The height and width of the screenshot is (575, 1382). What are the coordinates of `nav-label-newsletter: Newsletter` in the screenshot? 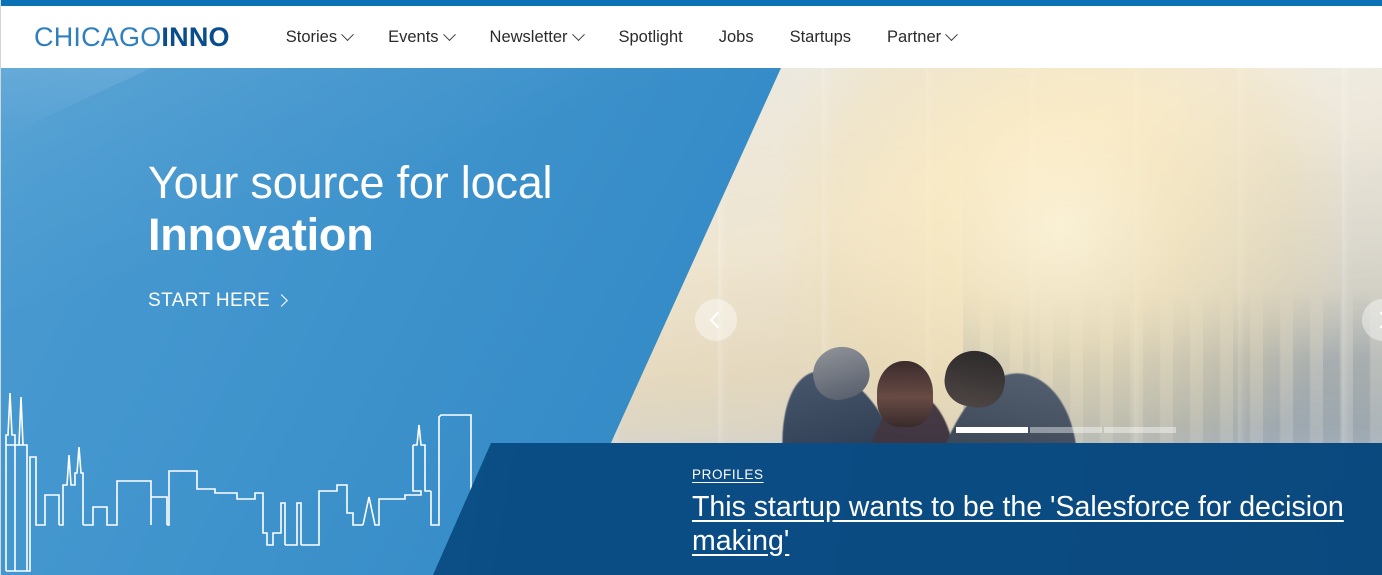 It's located at (528, 36).